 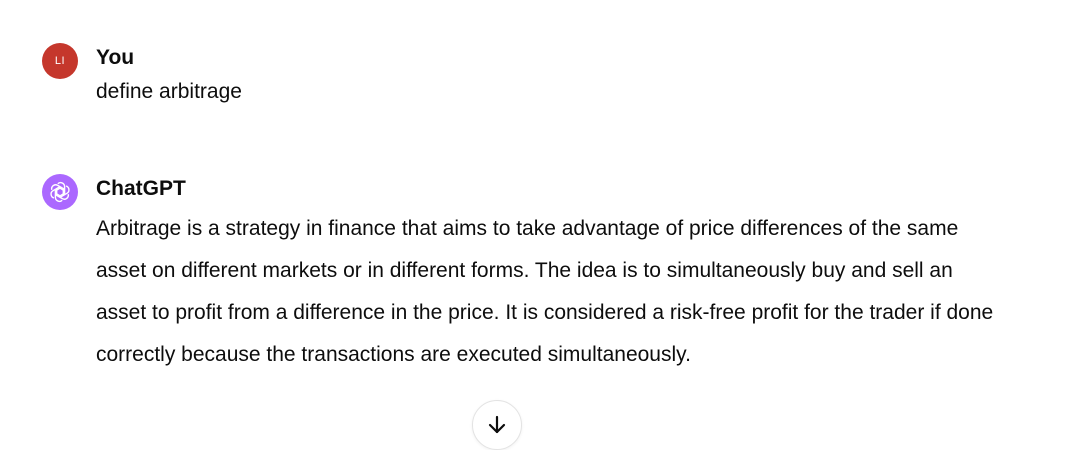 I want to click on user-avatar-initials: LI, so click(x=60, y=61).